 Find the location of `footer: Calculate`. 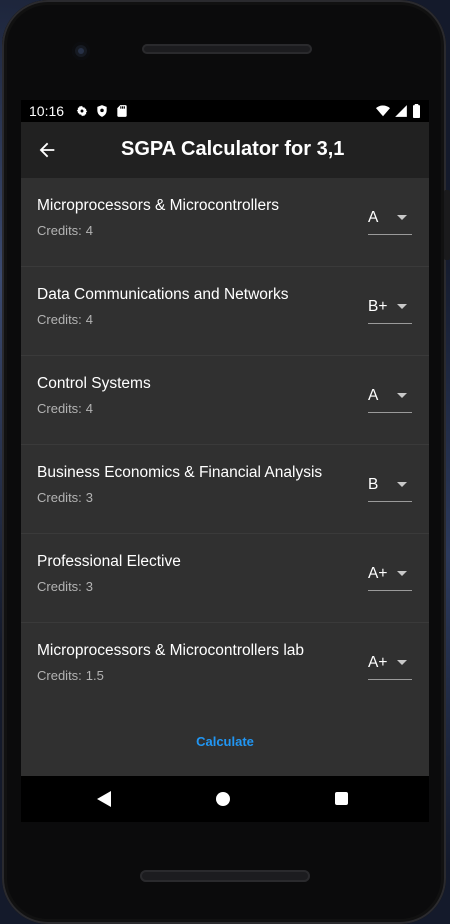

footer: Calculate is located at coordinates (225, 742).